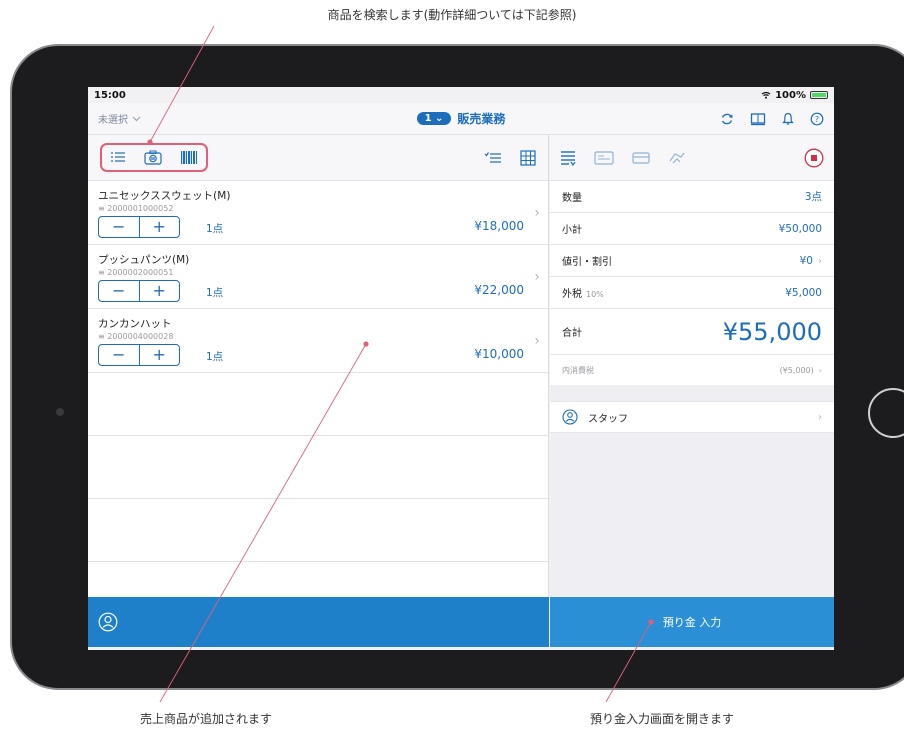 This screenshot has height=738, width=904. Describe the element at coordinates (692, 197) in the screenshot. I see `quantity-row: 数量 3点` at that location.